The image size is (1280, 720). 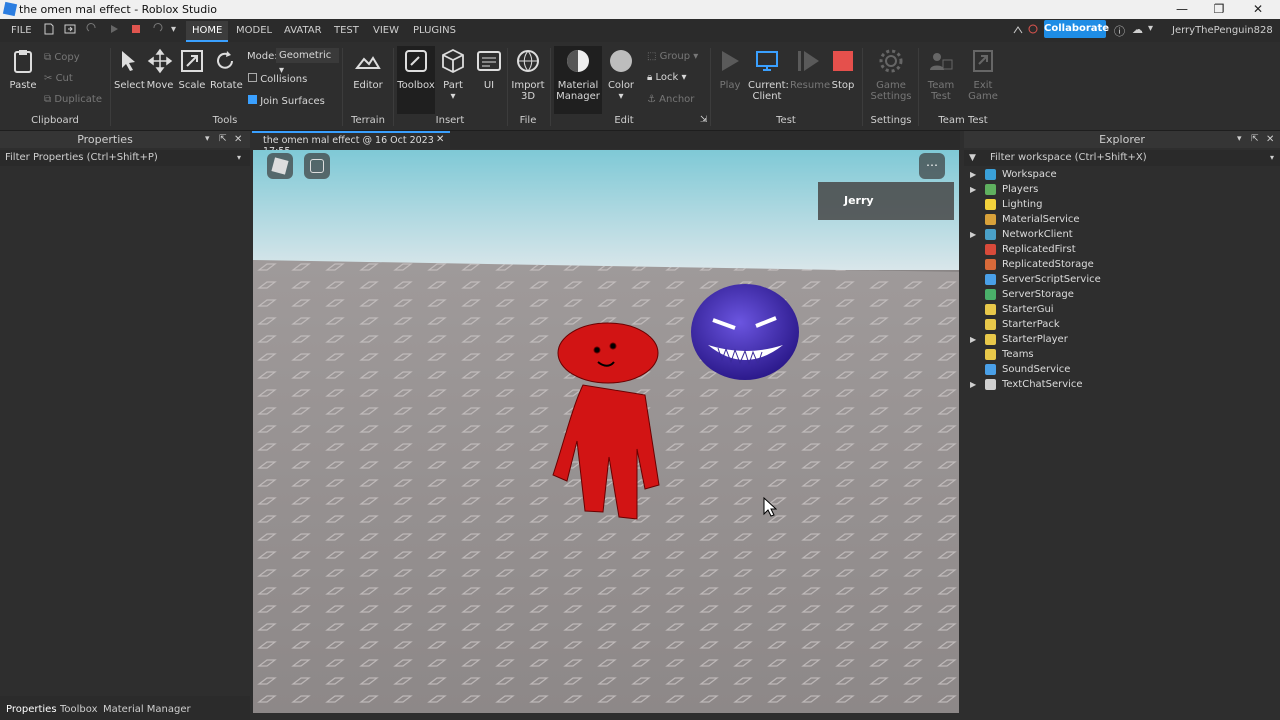 What do you see at coordinates (173, 29) in the screenshot?
I see `quick-access-dropdown-icon: ▾` at bounding box center [173, 29].